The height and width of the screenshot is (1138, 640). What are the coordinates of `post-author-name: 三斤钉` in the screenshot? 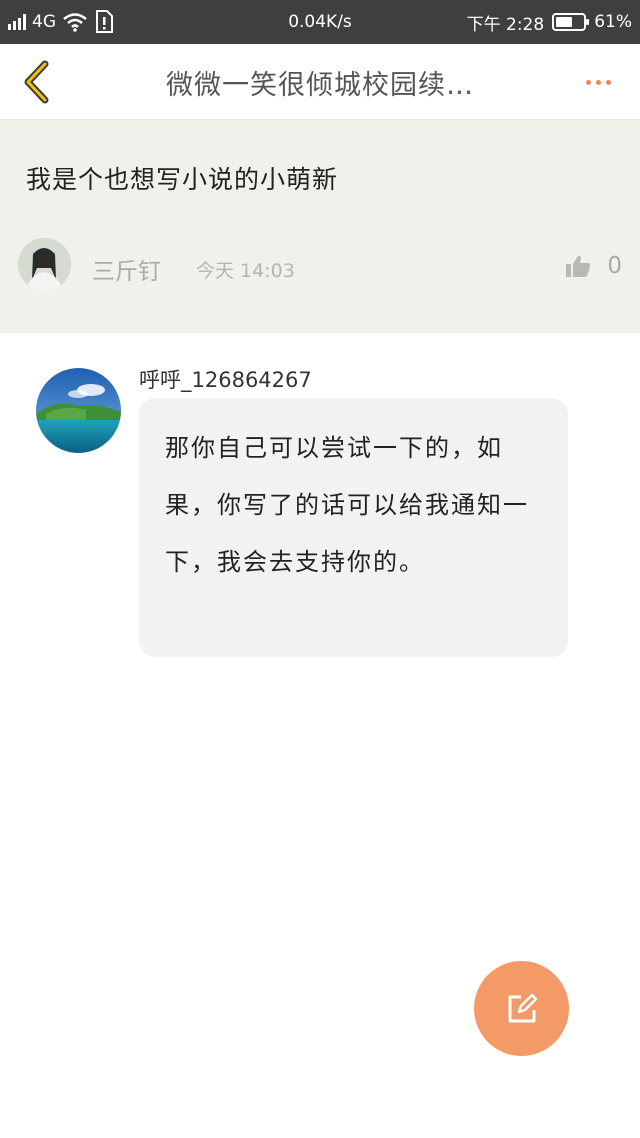 It's located at (126, 269).